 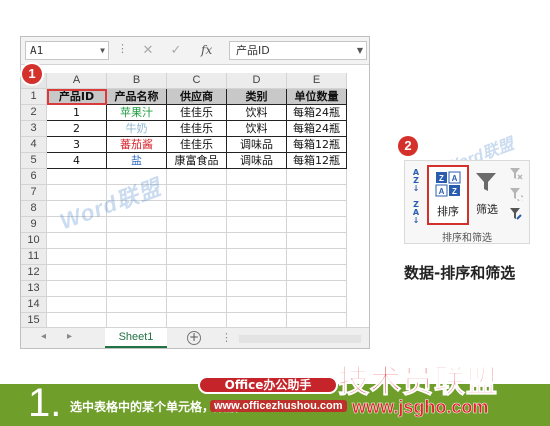 What do you see at coordinates (197, 97) in the screenshot?
I see `table-header-cell: 供应商` at bounding box center [197, 97].